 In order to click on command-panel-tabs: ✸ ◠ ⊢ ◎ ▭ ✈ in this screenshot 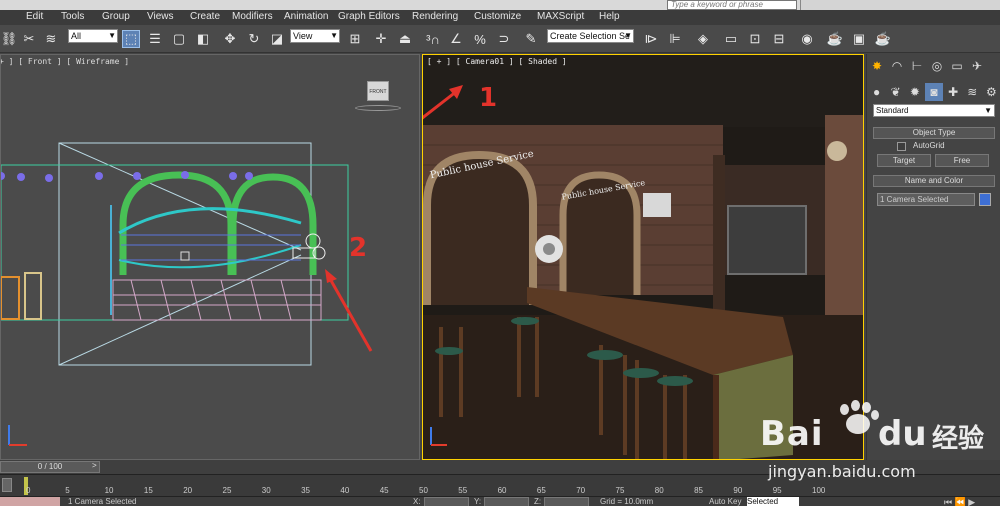, I will do `click(933, 67)`.